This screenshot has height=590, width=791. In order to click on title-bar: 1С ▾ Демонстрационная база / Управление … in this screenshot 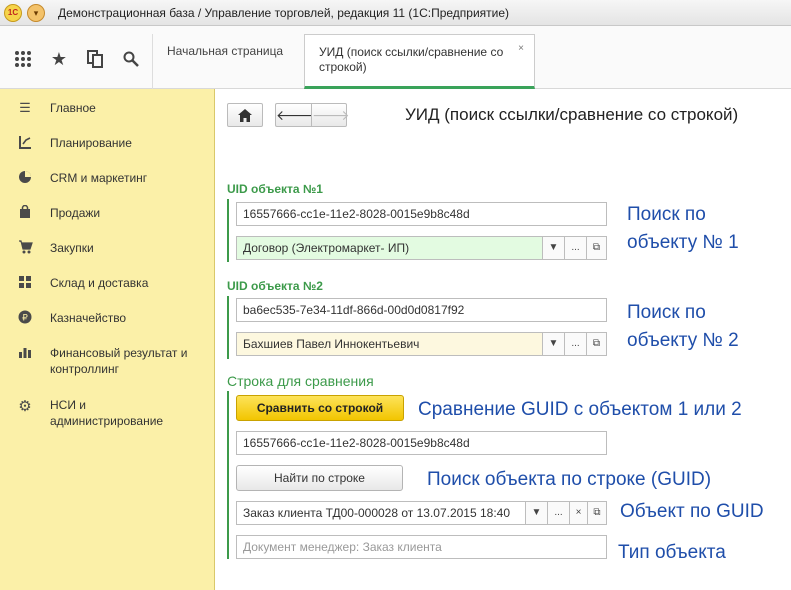, I will do `click(395, 13)`.